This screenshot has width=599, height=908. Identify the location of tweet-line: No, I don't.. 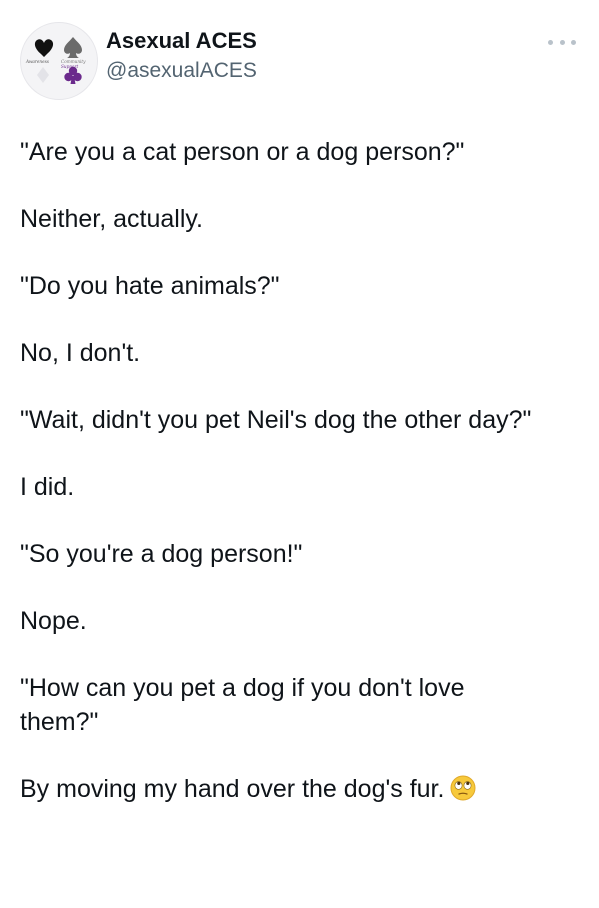
(80, 353).